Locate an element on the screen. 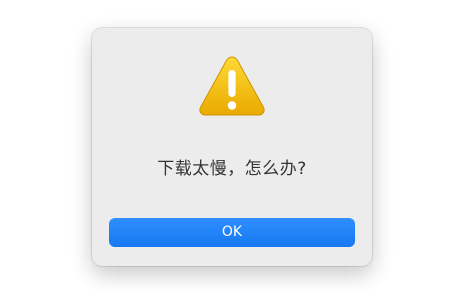 The height and width of the screenshot is (292, 474). dialog-message: 下载太慢，怎么办? is located at coordinates (232, 169).